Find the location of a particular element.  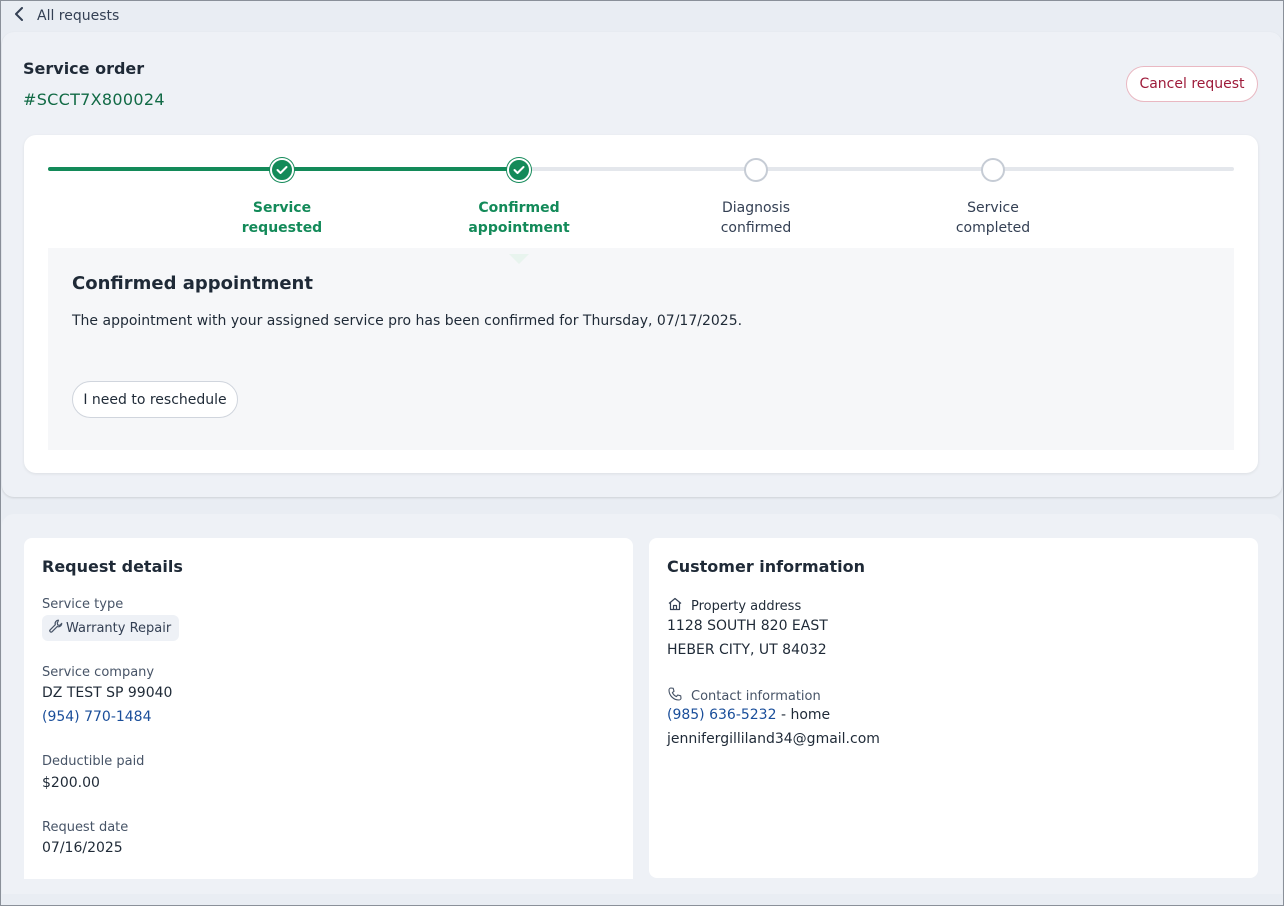

service-company-label: Service company is located at coordinates (98, 672).